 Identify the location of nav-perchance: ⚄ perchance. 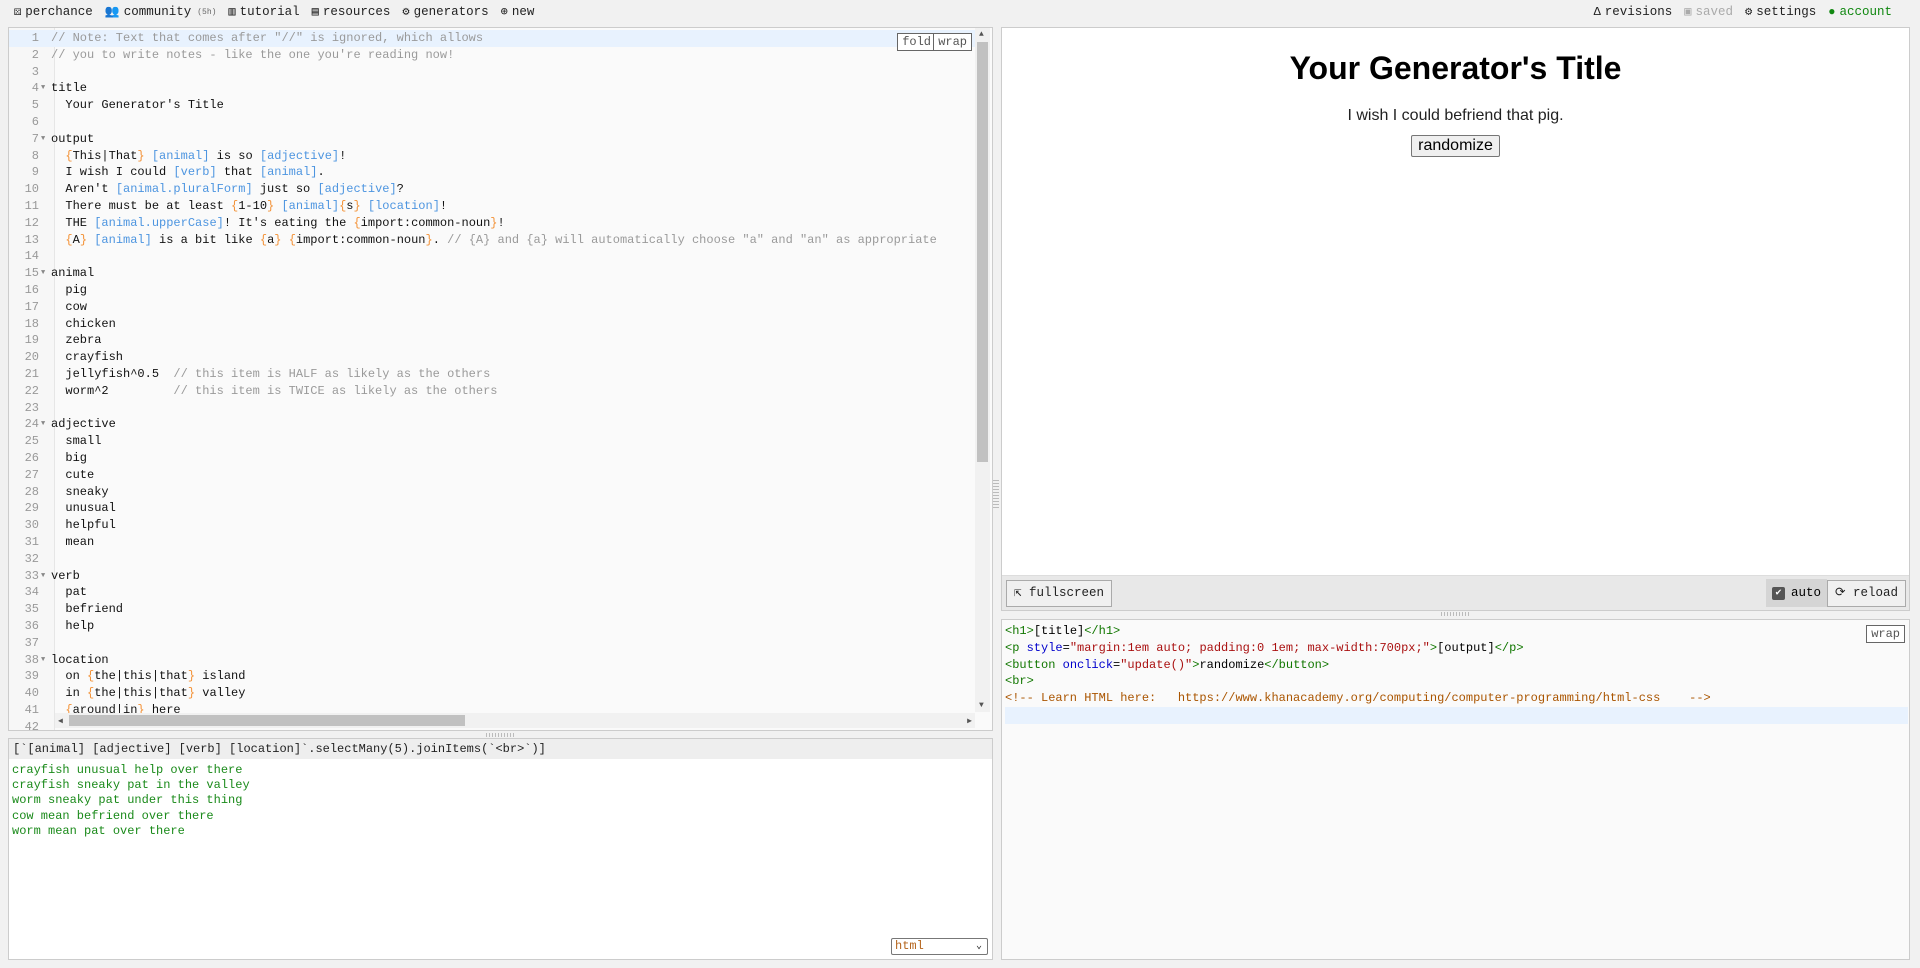
(53, 12).